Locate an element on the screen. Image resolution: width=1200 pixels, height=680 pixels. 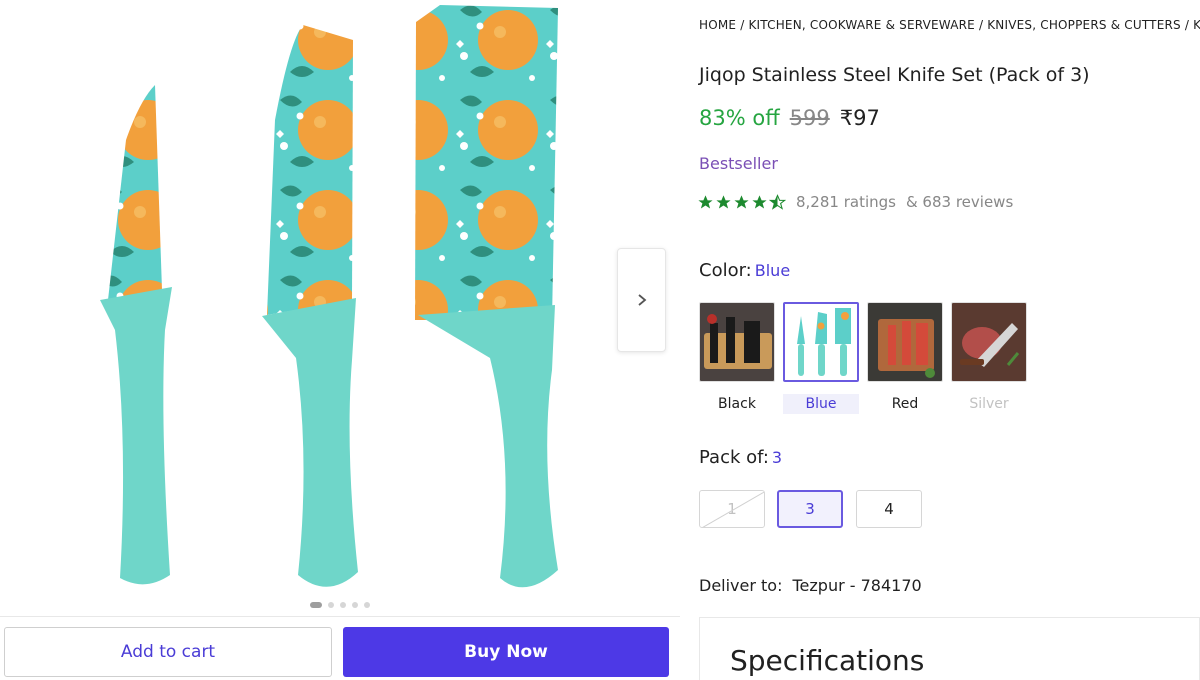
discount-percent: 83% off is located at coordinates (739, 118).